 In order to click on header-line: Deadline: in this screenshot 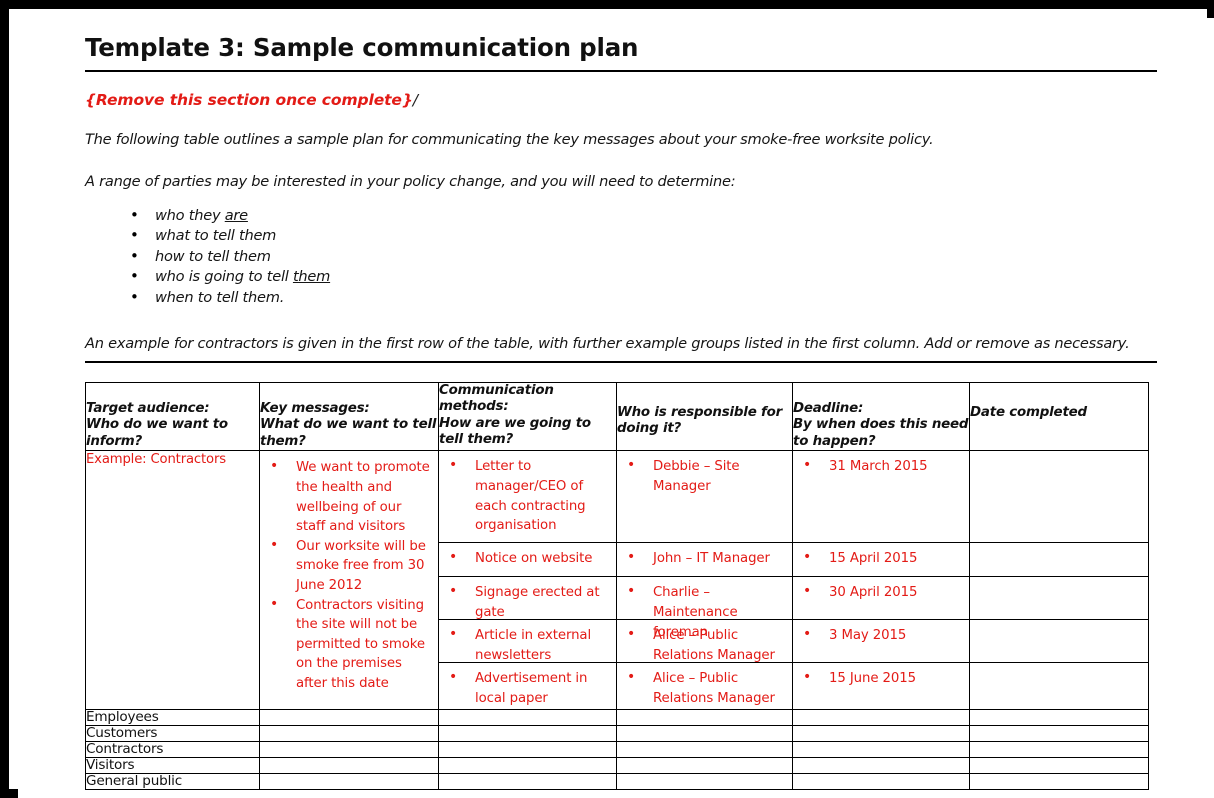, I will do `click(828, 408)`.